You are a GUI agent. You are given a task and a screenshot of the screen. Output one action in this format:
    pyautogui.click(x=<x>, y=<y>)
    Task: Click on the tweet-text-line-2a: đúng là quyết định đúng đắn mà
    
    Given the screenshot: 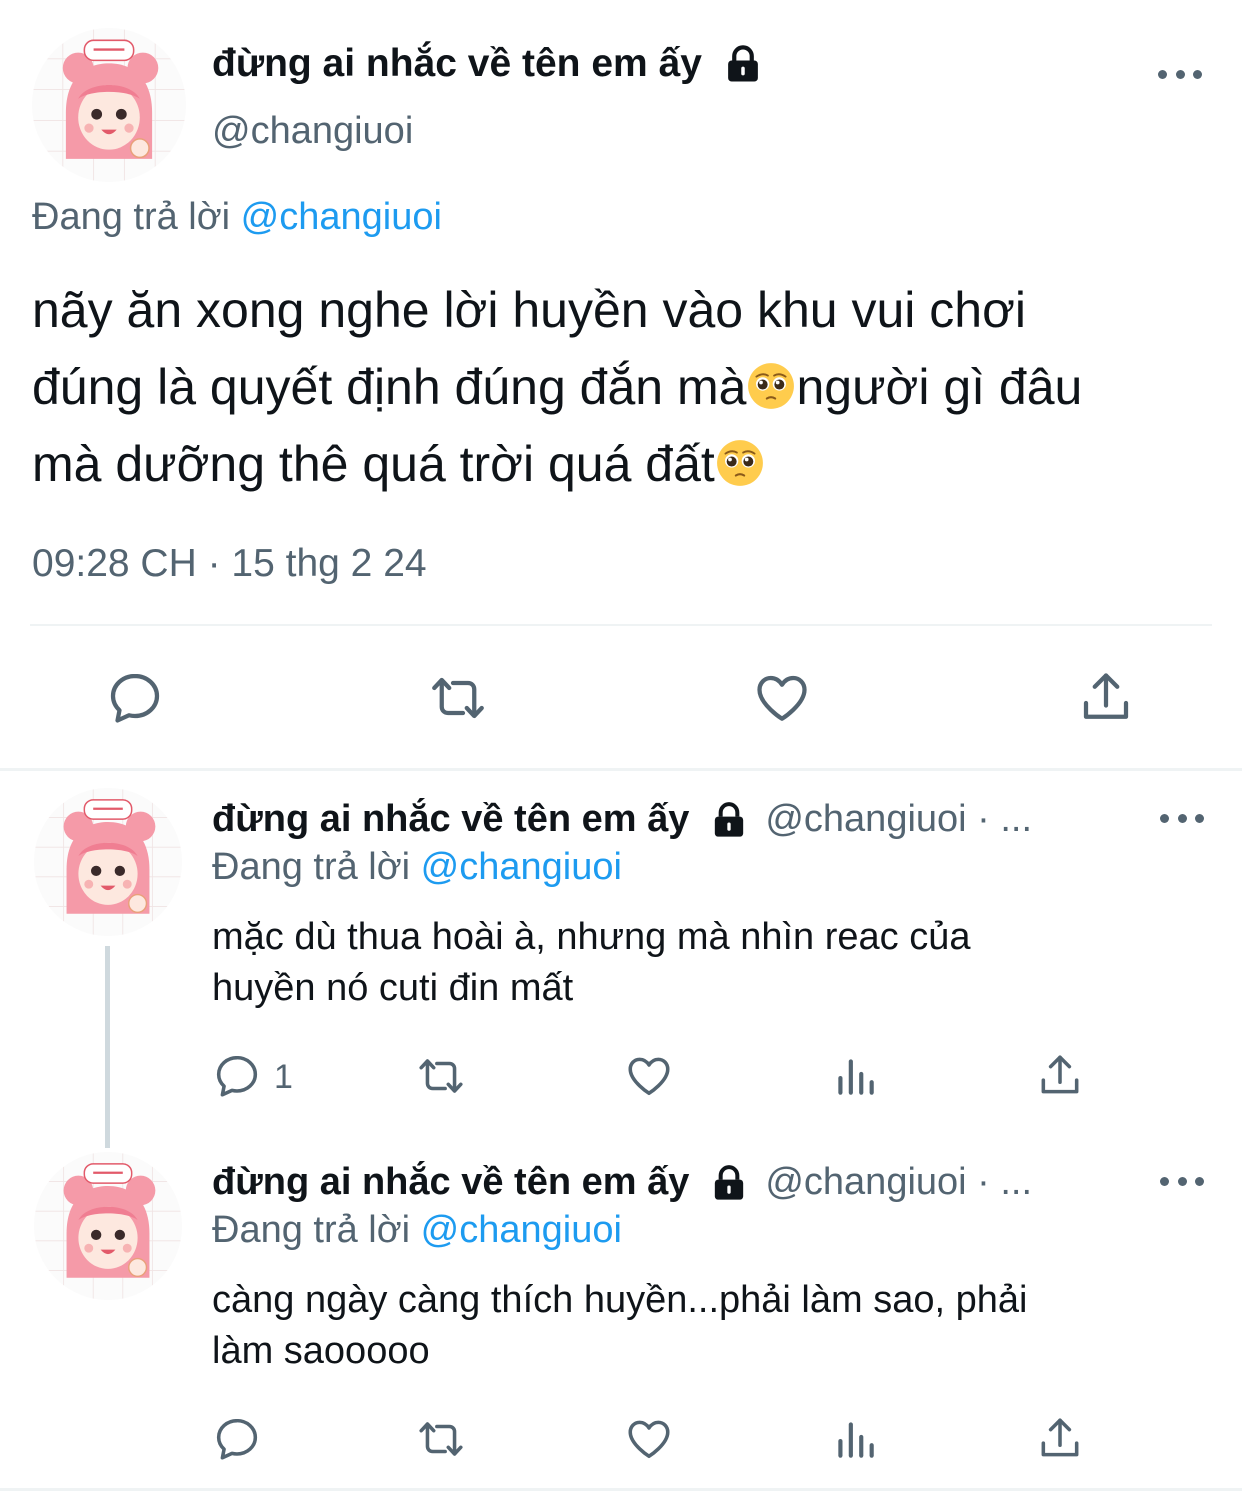 What is the action you would take?
    pyautogui.click(x=389, y=387)
    